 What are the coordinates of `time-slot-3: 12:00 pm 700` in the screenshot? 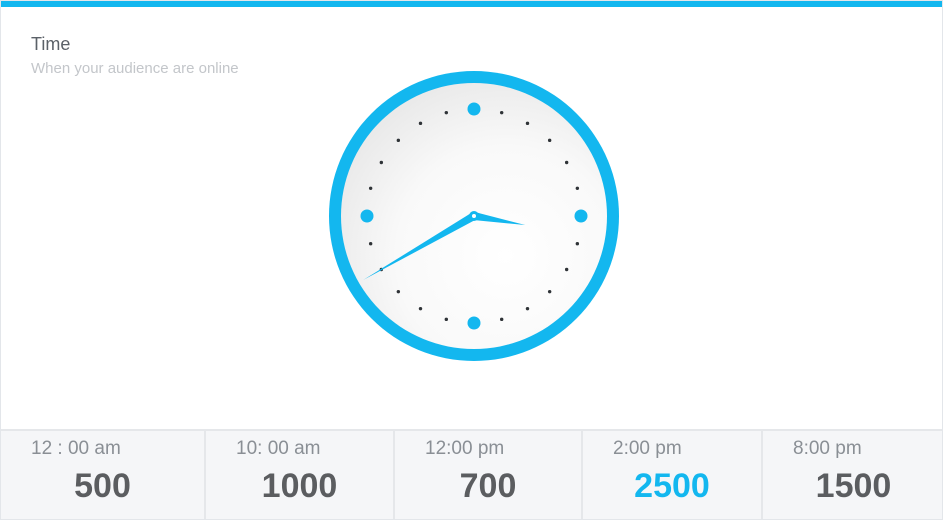 It's located at (489, 475).